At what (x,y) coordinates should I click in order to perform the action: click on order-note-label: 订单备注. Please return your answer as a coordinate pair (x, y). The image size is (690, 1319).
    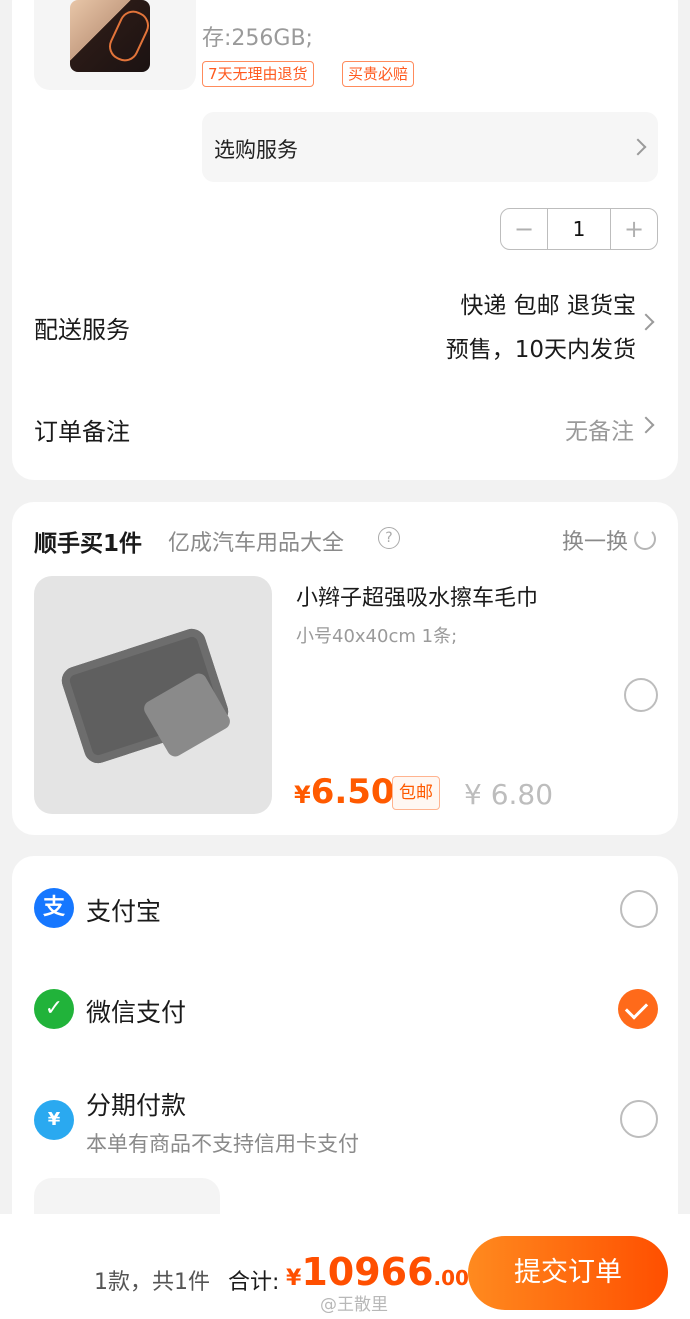
    Looking at the image, I should click on (82, 432).